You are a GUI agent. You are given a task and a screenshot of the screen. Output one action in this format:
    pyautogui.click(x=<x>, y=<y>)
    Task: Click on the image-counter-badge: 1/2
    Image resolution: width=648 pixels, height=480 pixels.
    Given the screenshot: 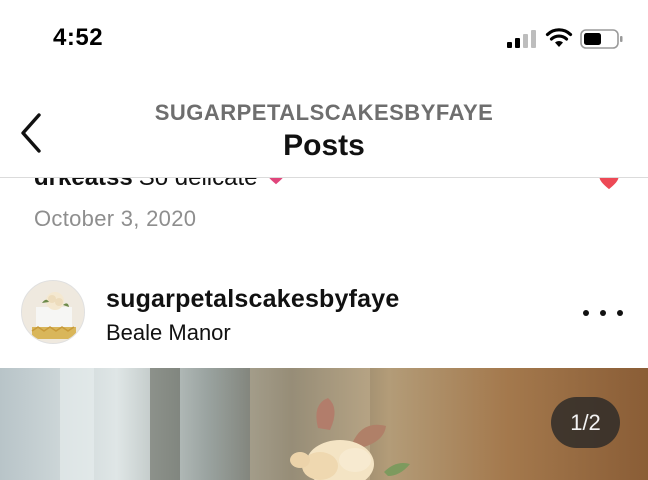 What is the action you would take?
    pyautogui.click(x=585, y=422)
    